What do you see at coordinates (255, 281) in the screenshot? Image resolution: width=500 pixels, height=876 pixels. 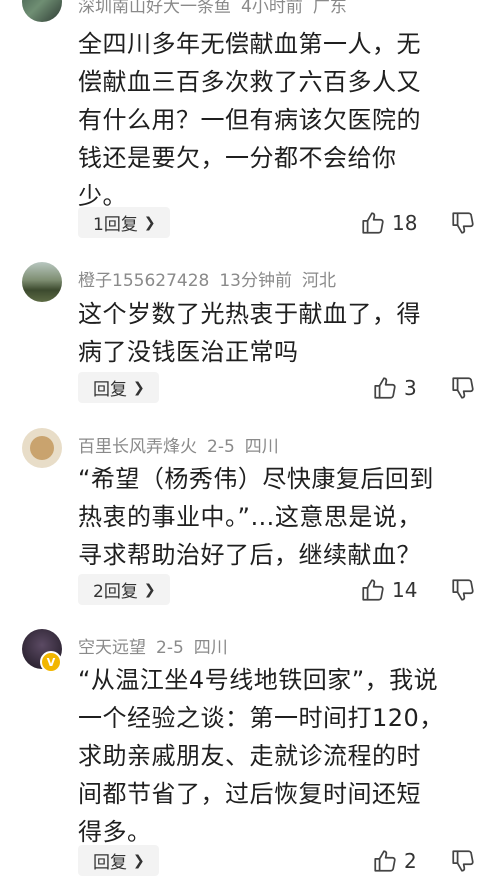 I see `comment-time: 13分钟前` at bounding box center [255, 281].